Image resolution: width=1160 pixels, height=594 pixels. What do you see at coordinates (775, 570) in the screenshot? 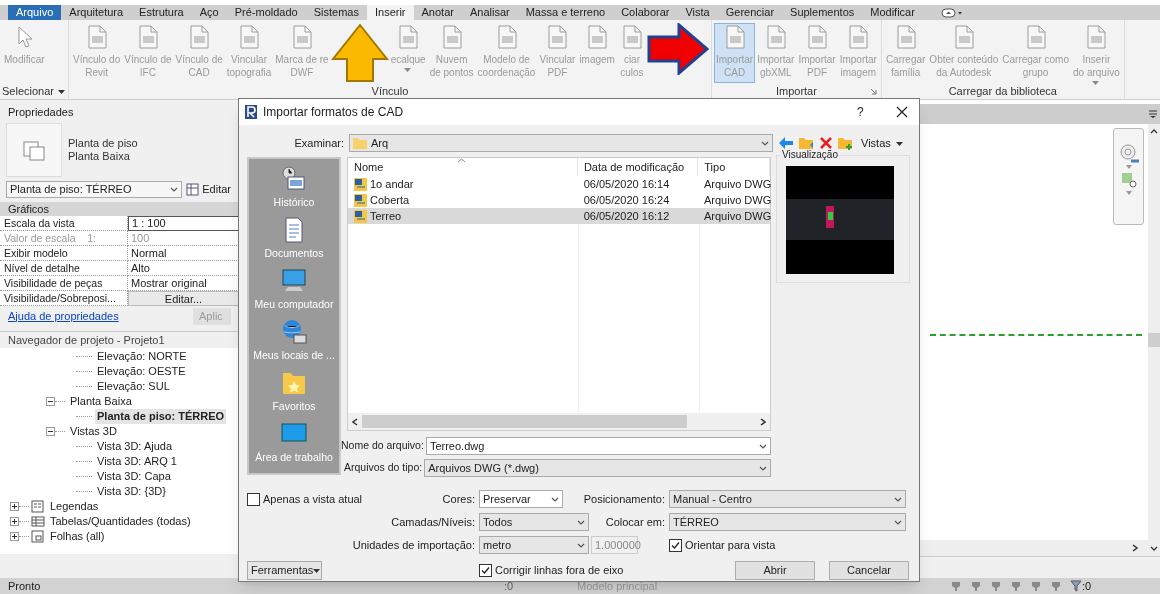
I see `open-button: Abrir` at bounding box center [775, 570].